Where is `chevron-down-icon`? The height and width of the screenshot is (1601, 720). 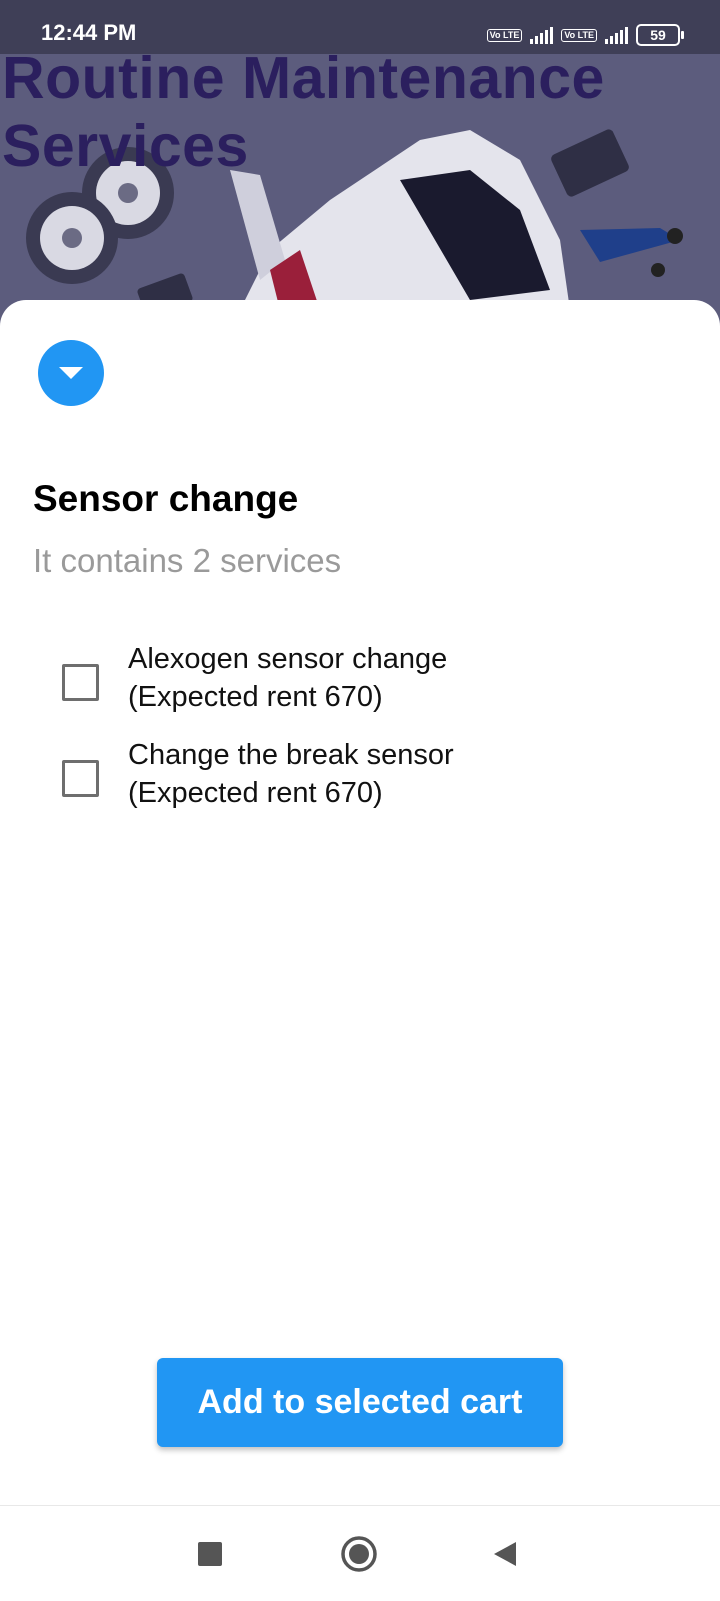 chevron-down-icon is located at coordinates (71, 373).